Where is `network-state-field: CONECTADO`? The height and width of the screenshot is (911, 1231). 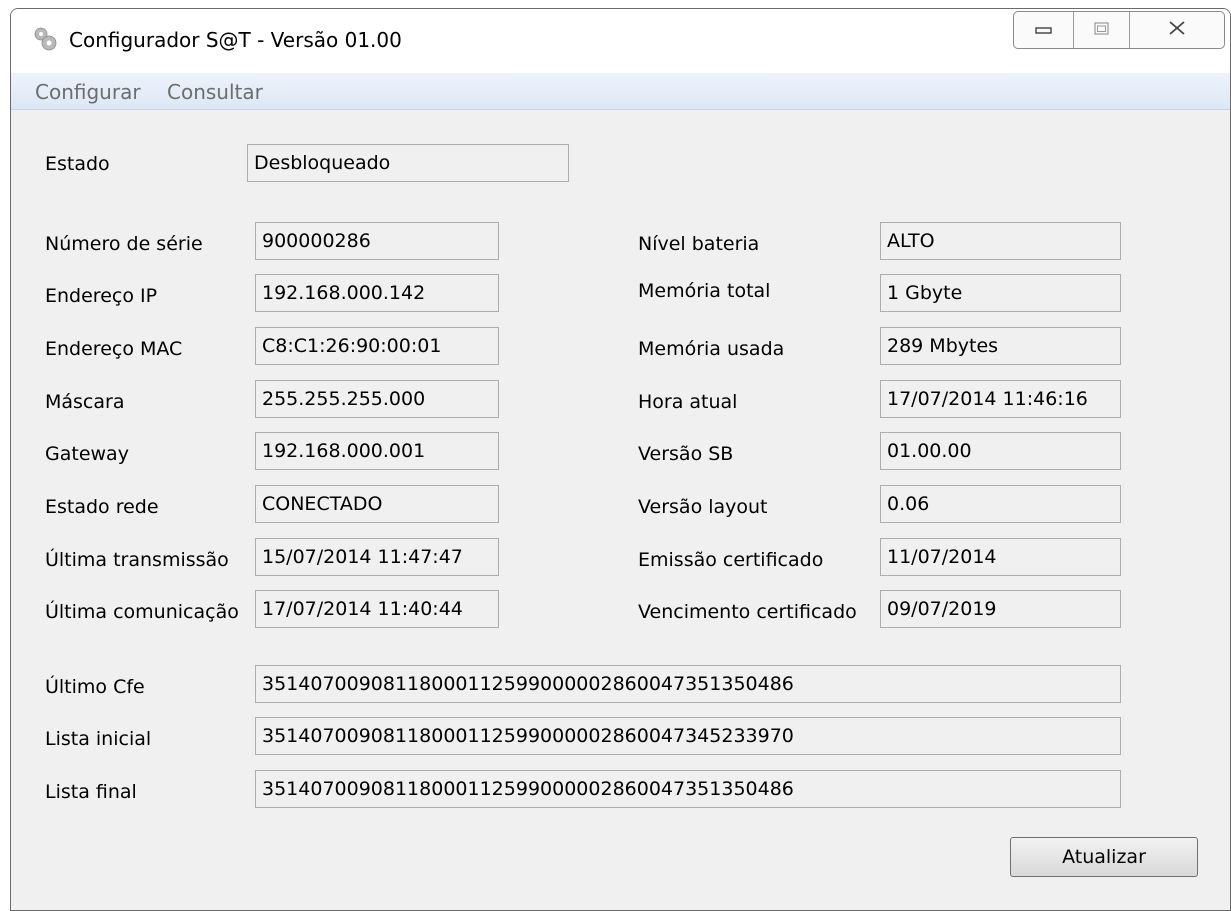 network-state-field: CONECTADO is located at coordinates (377, 504).